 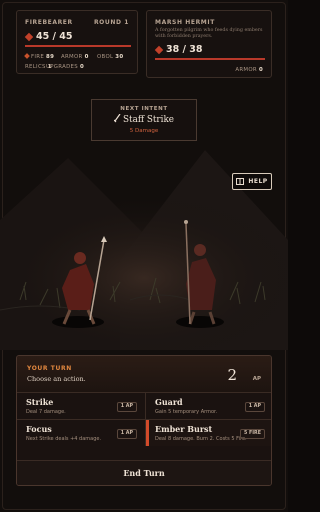 I want to click on stat-obol: OBOL 30, so click(x=110, y=57).